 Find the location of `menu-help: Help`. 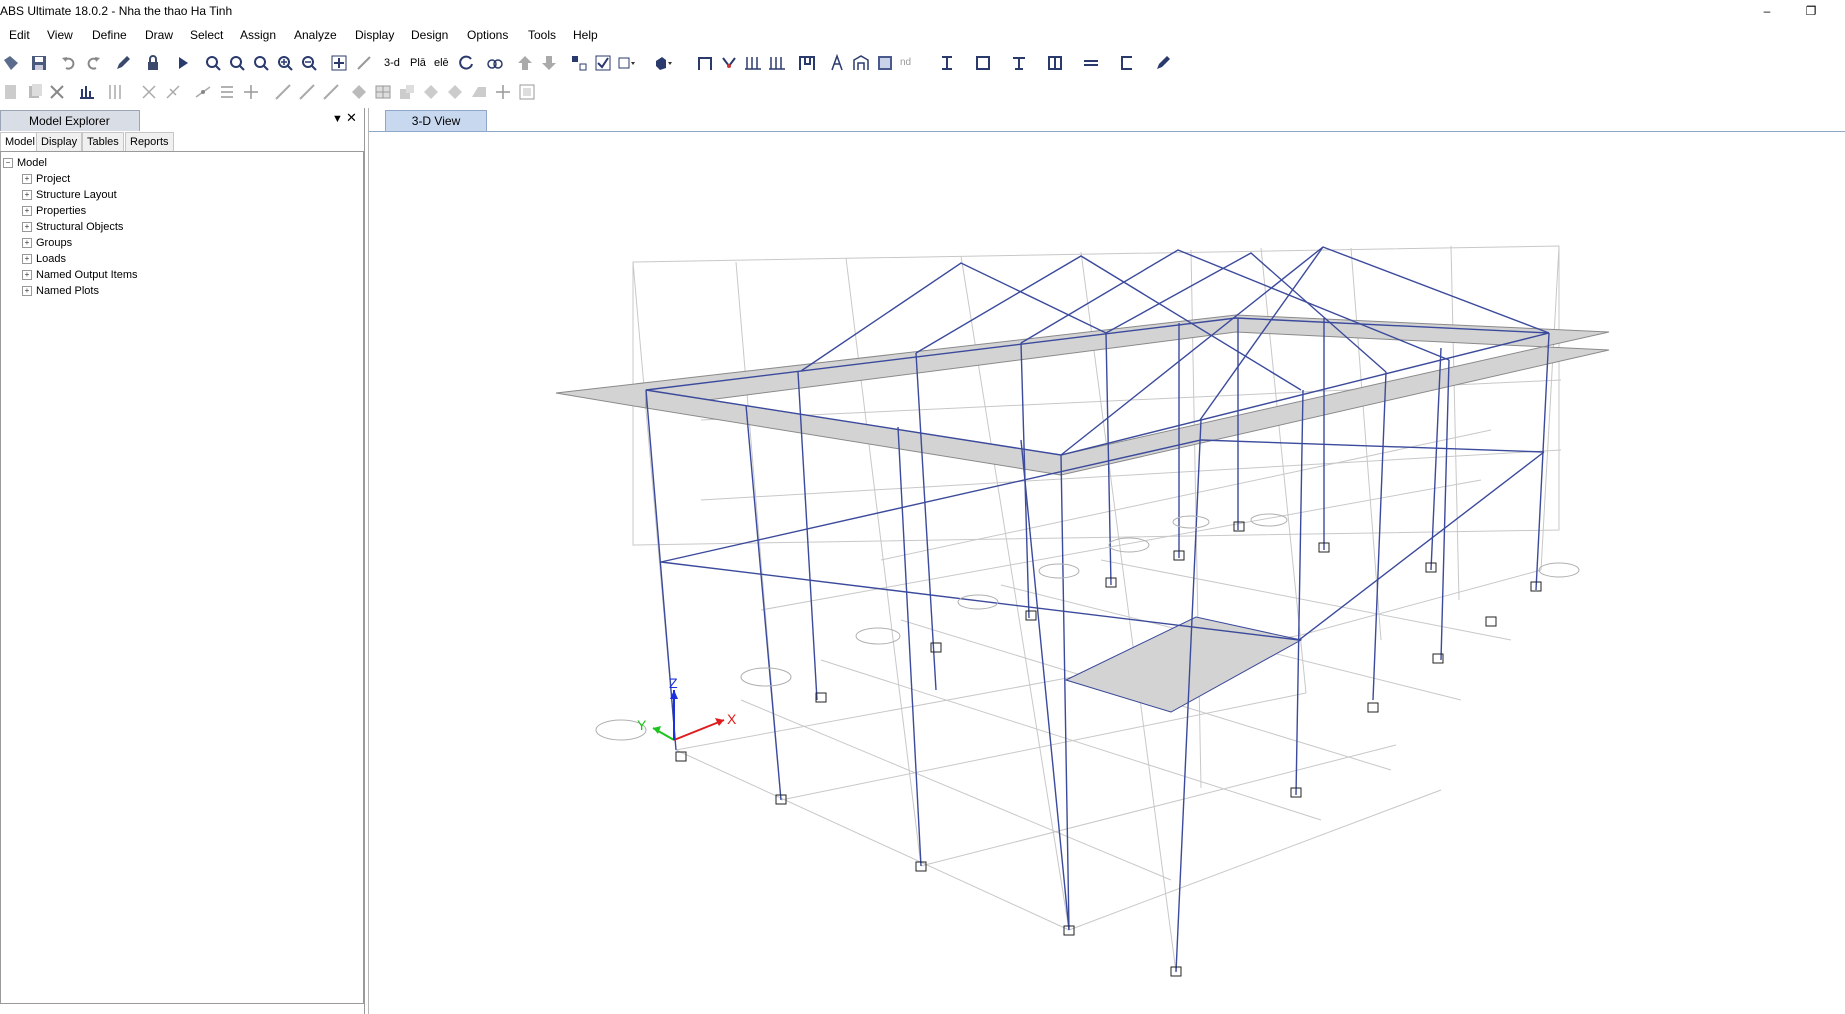

menu-help: Help is located at coordinates (585, 35).